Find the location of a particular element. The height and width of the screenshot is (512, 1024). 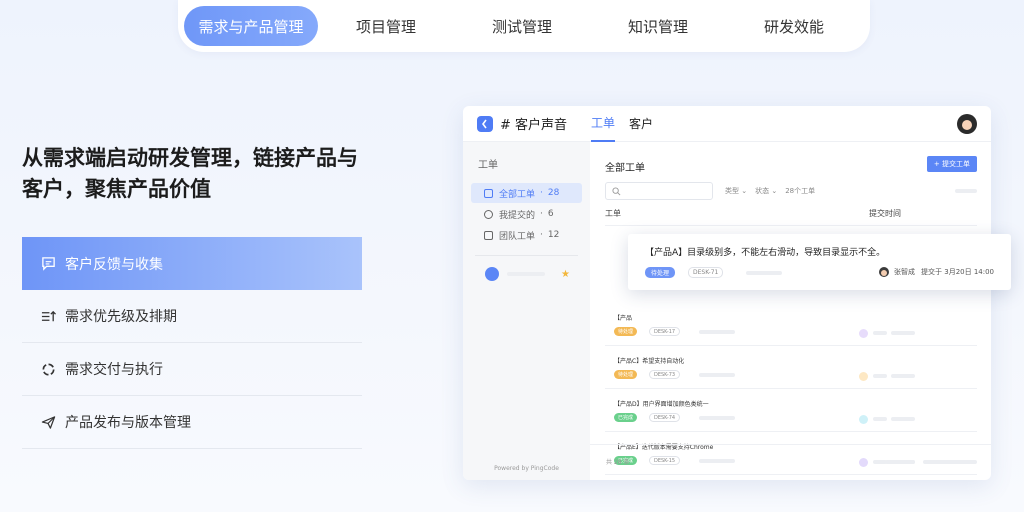

sidebar-item-label: 全部工单 is located at coordinates (517, 194).